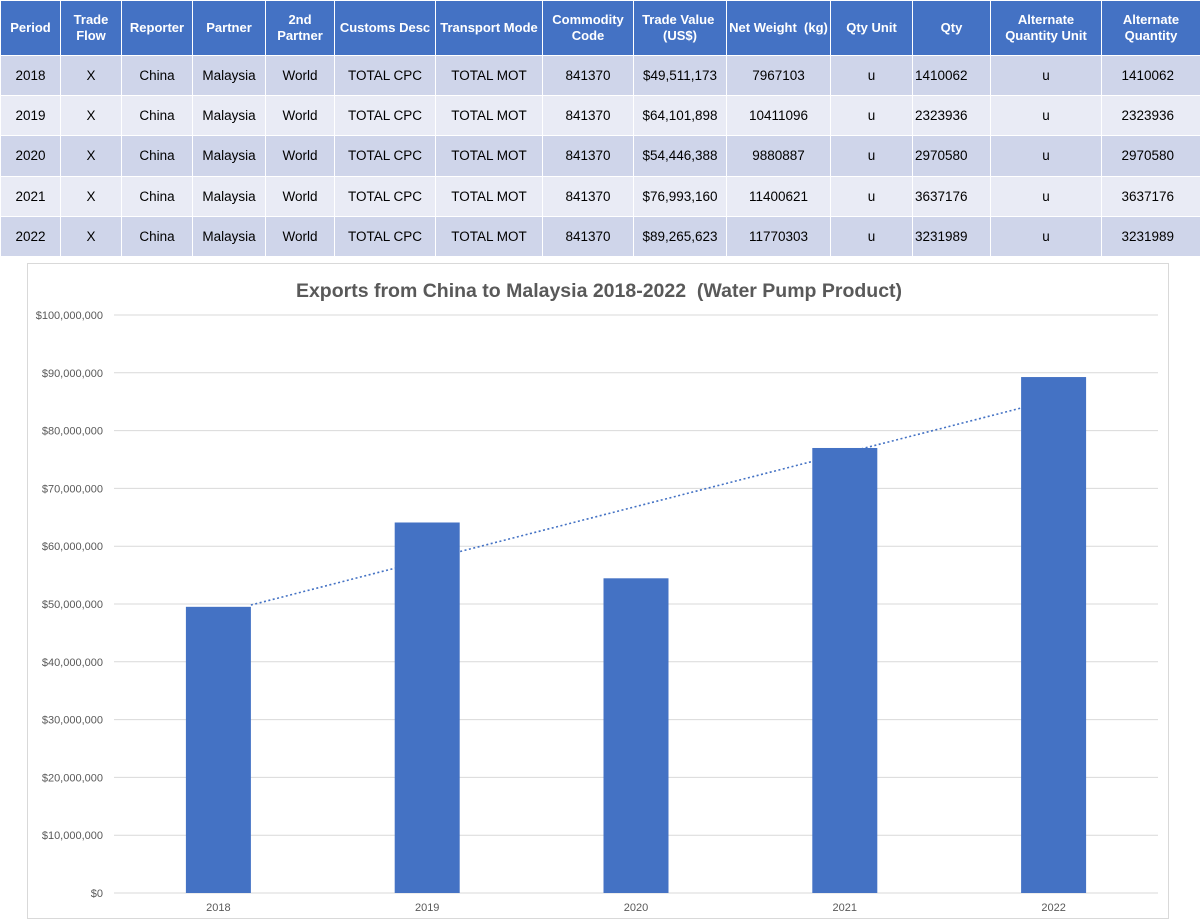  What do you see at coordinates (229, 28) in the screenshot?
I see `header-cell: Partner` at bounding box center [229, 28].